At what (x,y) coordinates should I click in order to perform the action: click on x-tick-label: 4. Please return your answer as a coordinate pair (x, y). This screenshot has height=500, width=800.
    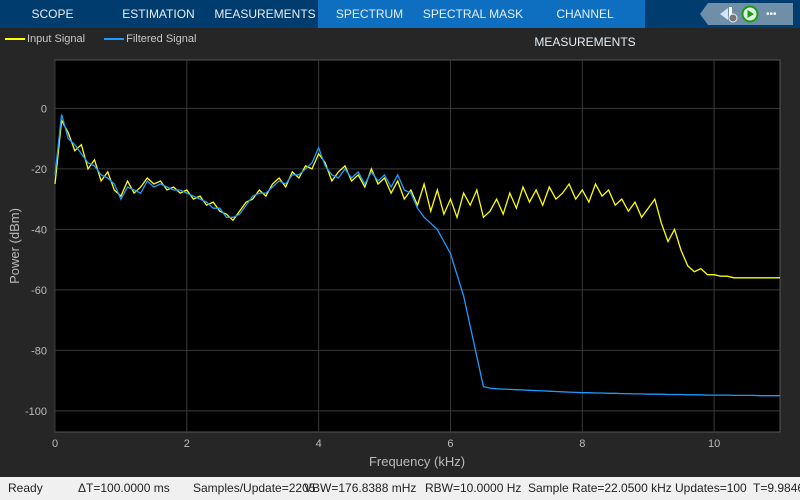
    Looking at the image, I should click on (319, 444).